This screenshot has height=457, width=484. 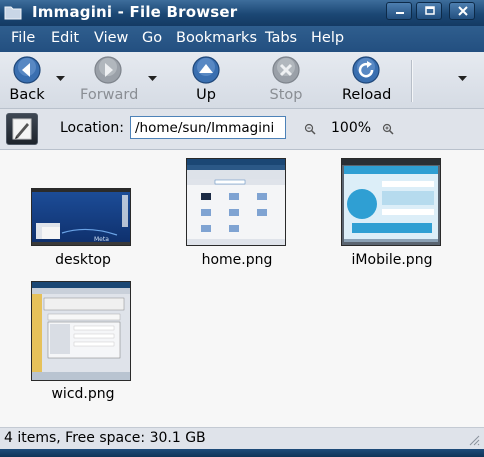 What do you see at coordinates (23, 38) in the screenshot?
I see `menu-file: File` at bounding box center [23, 38].